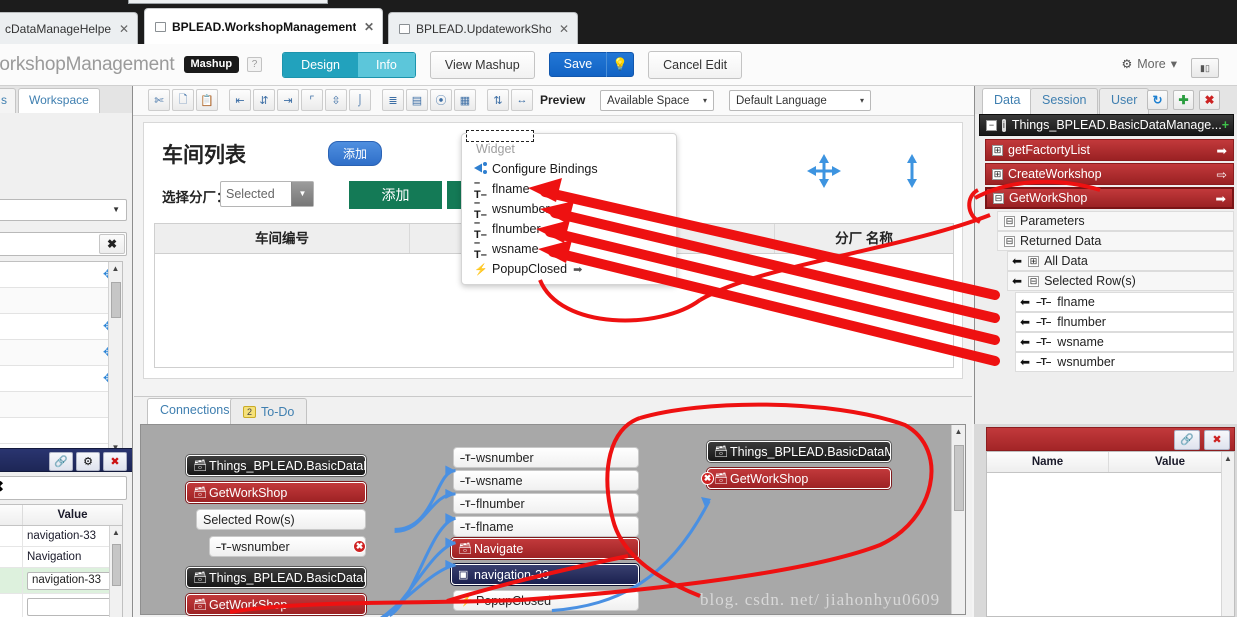 This screenshot has width=1237, height=617. Describe the element at coordinates (569, 269) in the screenshot. I see `menu-item-popupclosed: ⚡ PopupClosed ➡` at that location.